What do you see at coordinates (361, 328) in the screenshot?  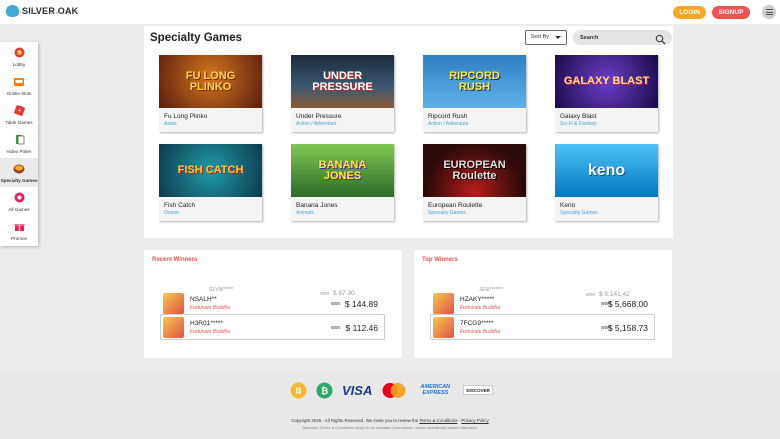 I see `winner-amount: $ 112.46` at bounding box center [361, 328].